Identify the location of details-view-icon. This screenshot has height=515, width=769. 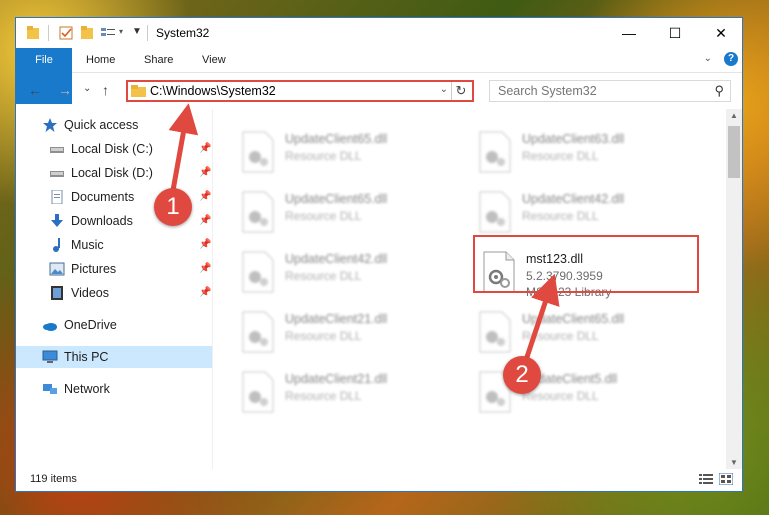
(706, 479).